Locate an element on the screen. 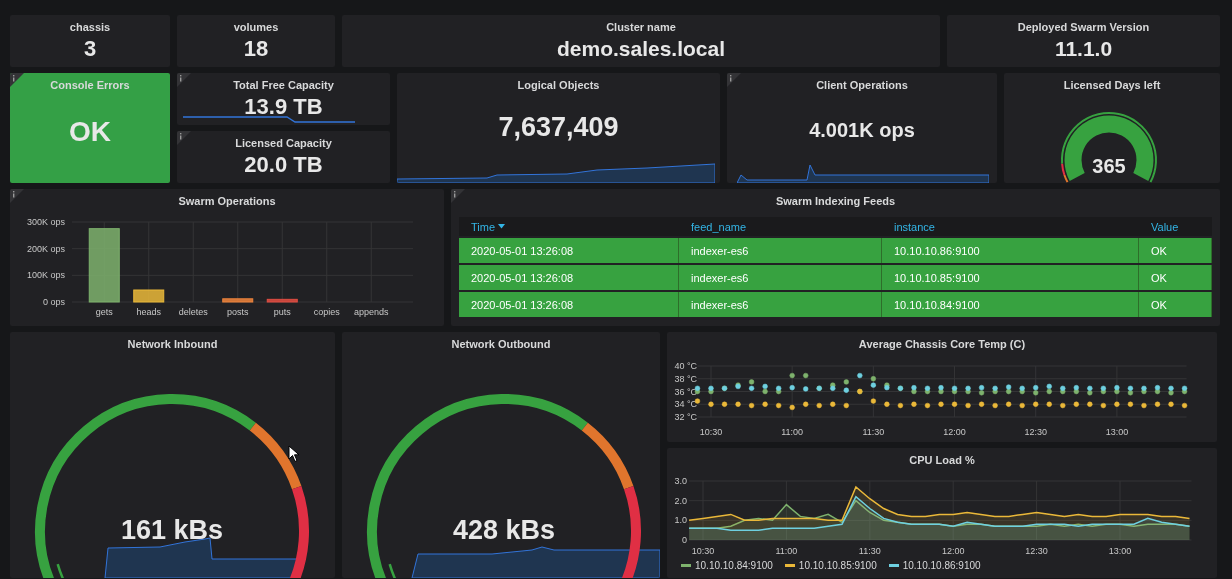 The image size is (1232, 579). axis-tick-label: 38 °C is located at coordinates (685, 378).